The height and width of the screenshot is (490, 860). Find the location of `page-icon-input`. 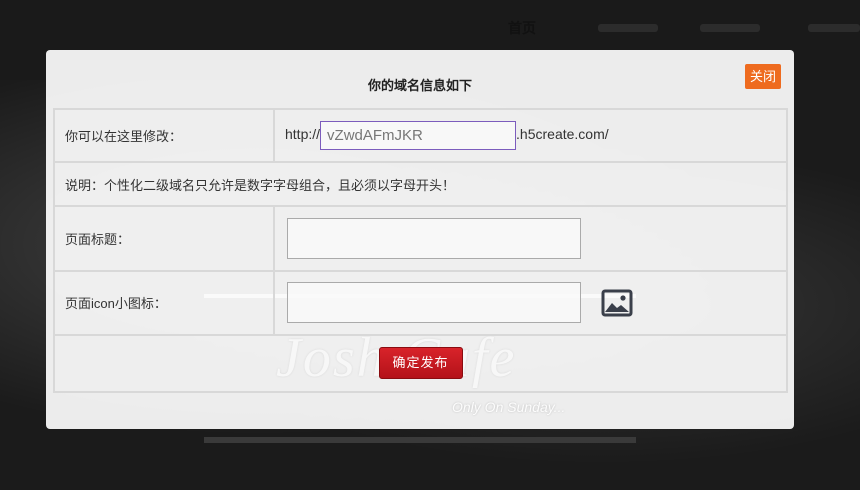

page-icon-input is located at coordinates (434, 303).